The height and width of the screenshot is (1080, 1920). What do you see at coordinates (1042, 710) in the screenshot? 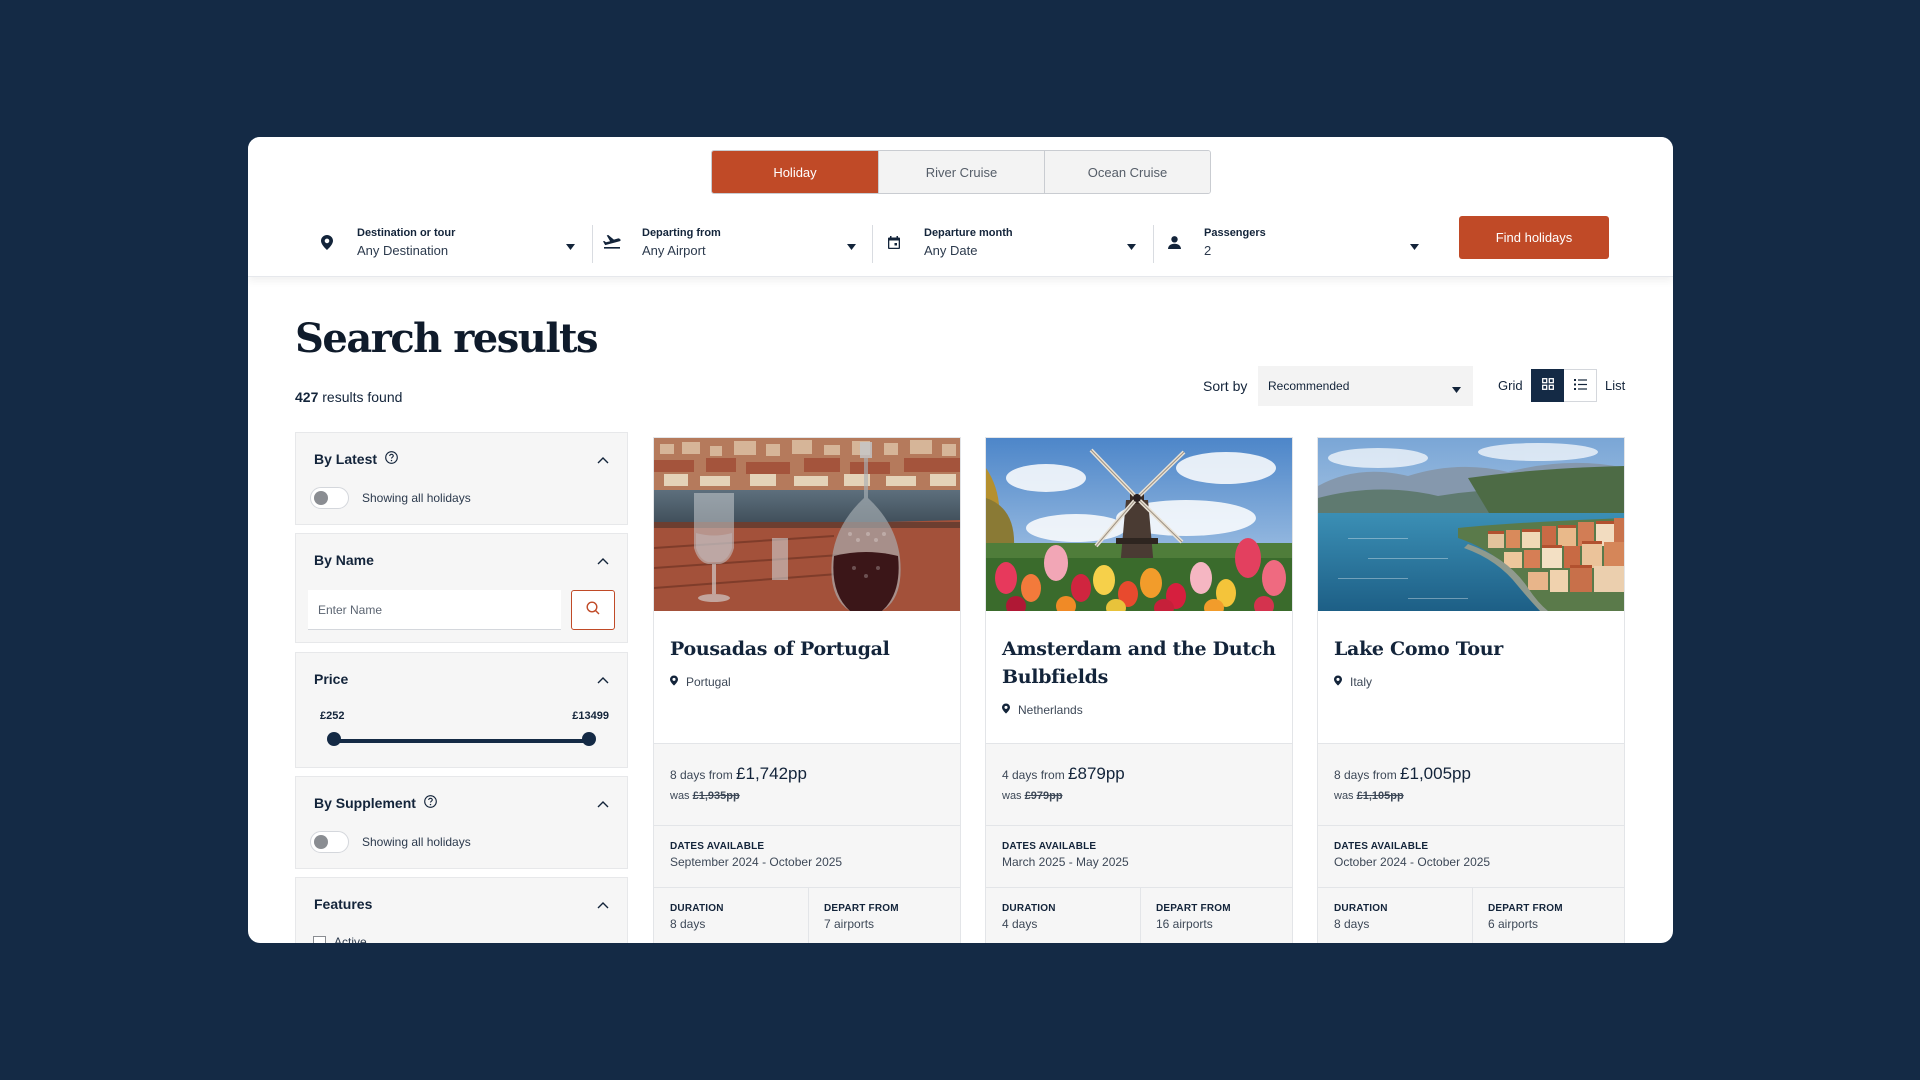
I see `card-location: Netherlands` at bounding box center [1042, 710].